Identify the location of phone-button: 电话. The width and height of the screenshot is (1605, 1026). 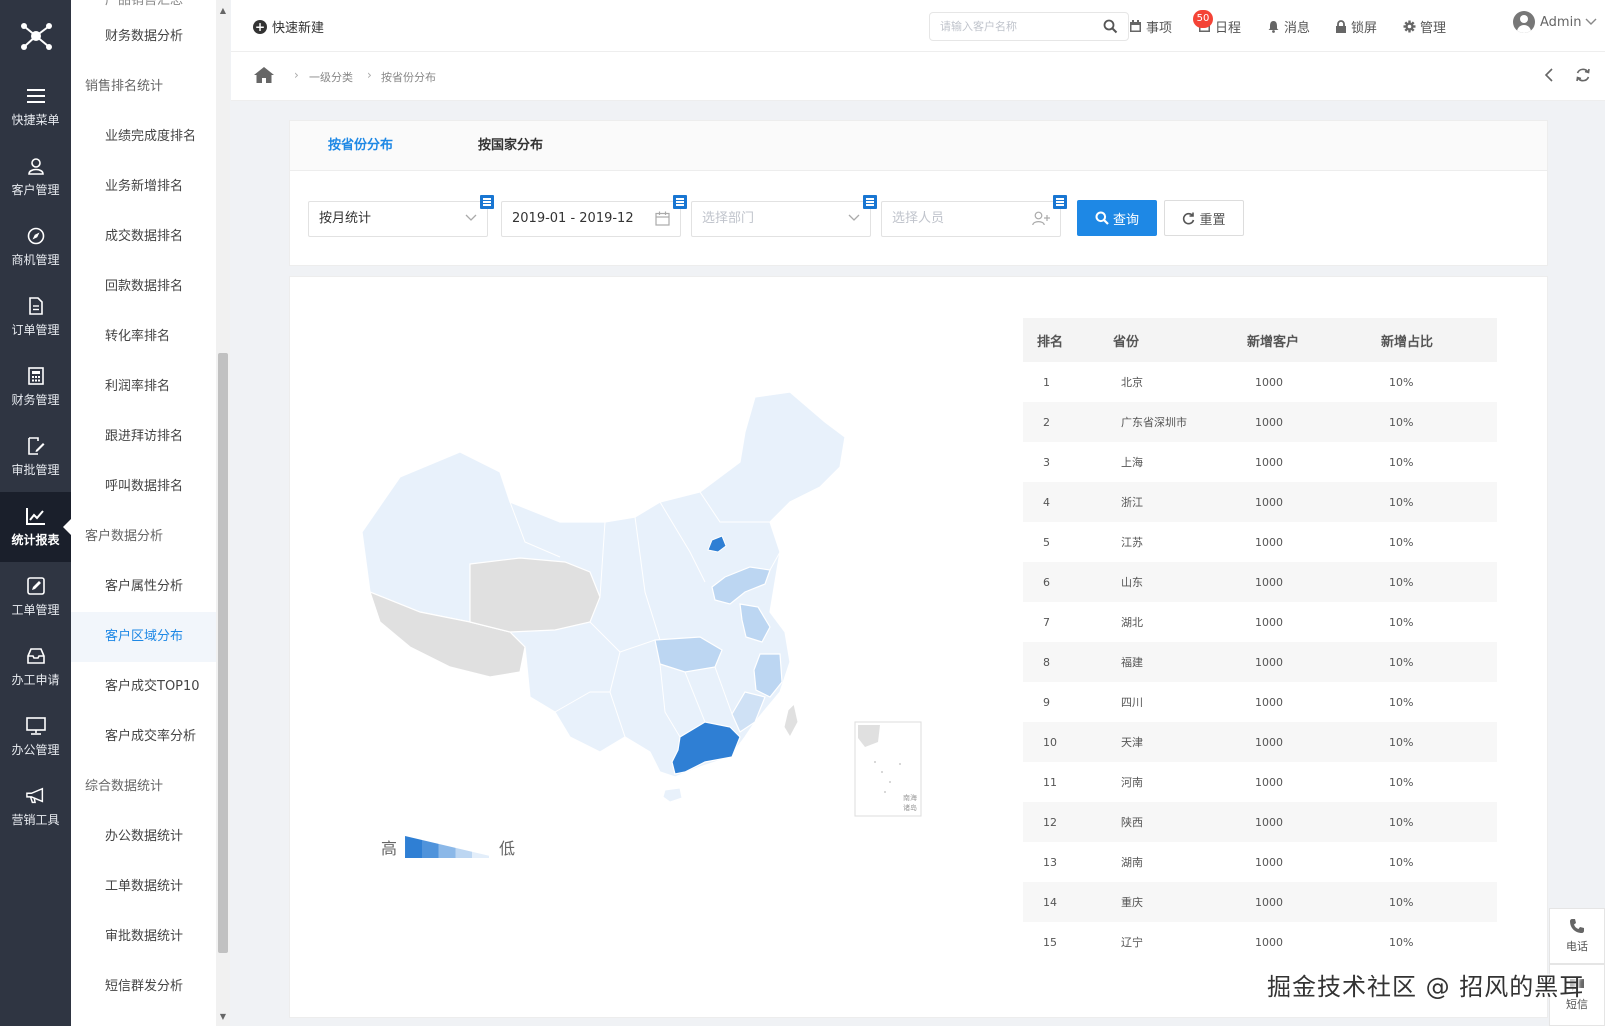
(1577, 936).